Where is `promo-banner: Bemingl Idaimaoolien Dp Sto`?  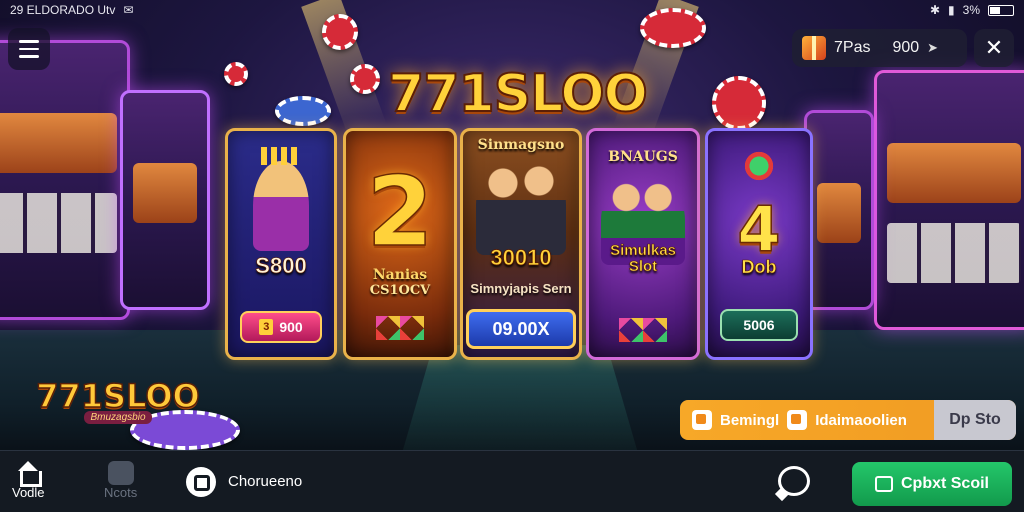 promo-banner: Bemingl Idaimaoolien Dp Sto is located at coordinates (848, 420).